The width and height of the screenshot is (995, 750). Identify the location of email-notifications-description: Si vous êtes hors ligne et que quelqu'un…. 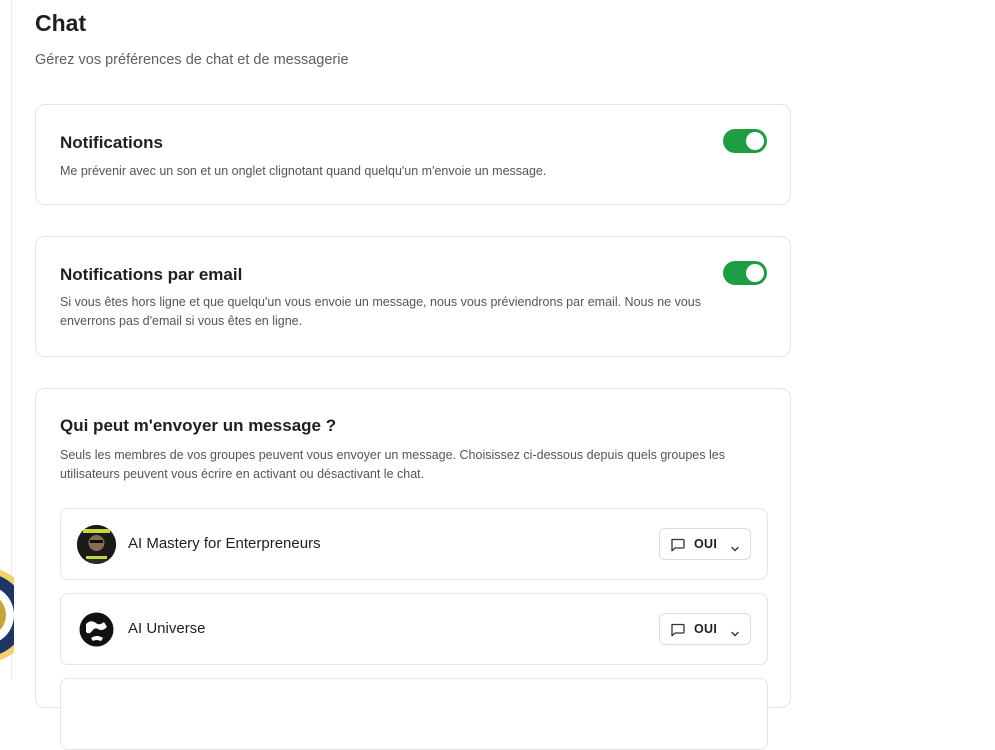
(380, 311).